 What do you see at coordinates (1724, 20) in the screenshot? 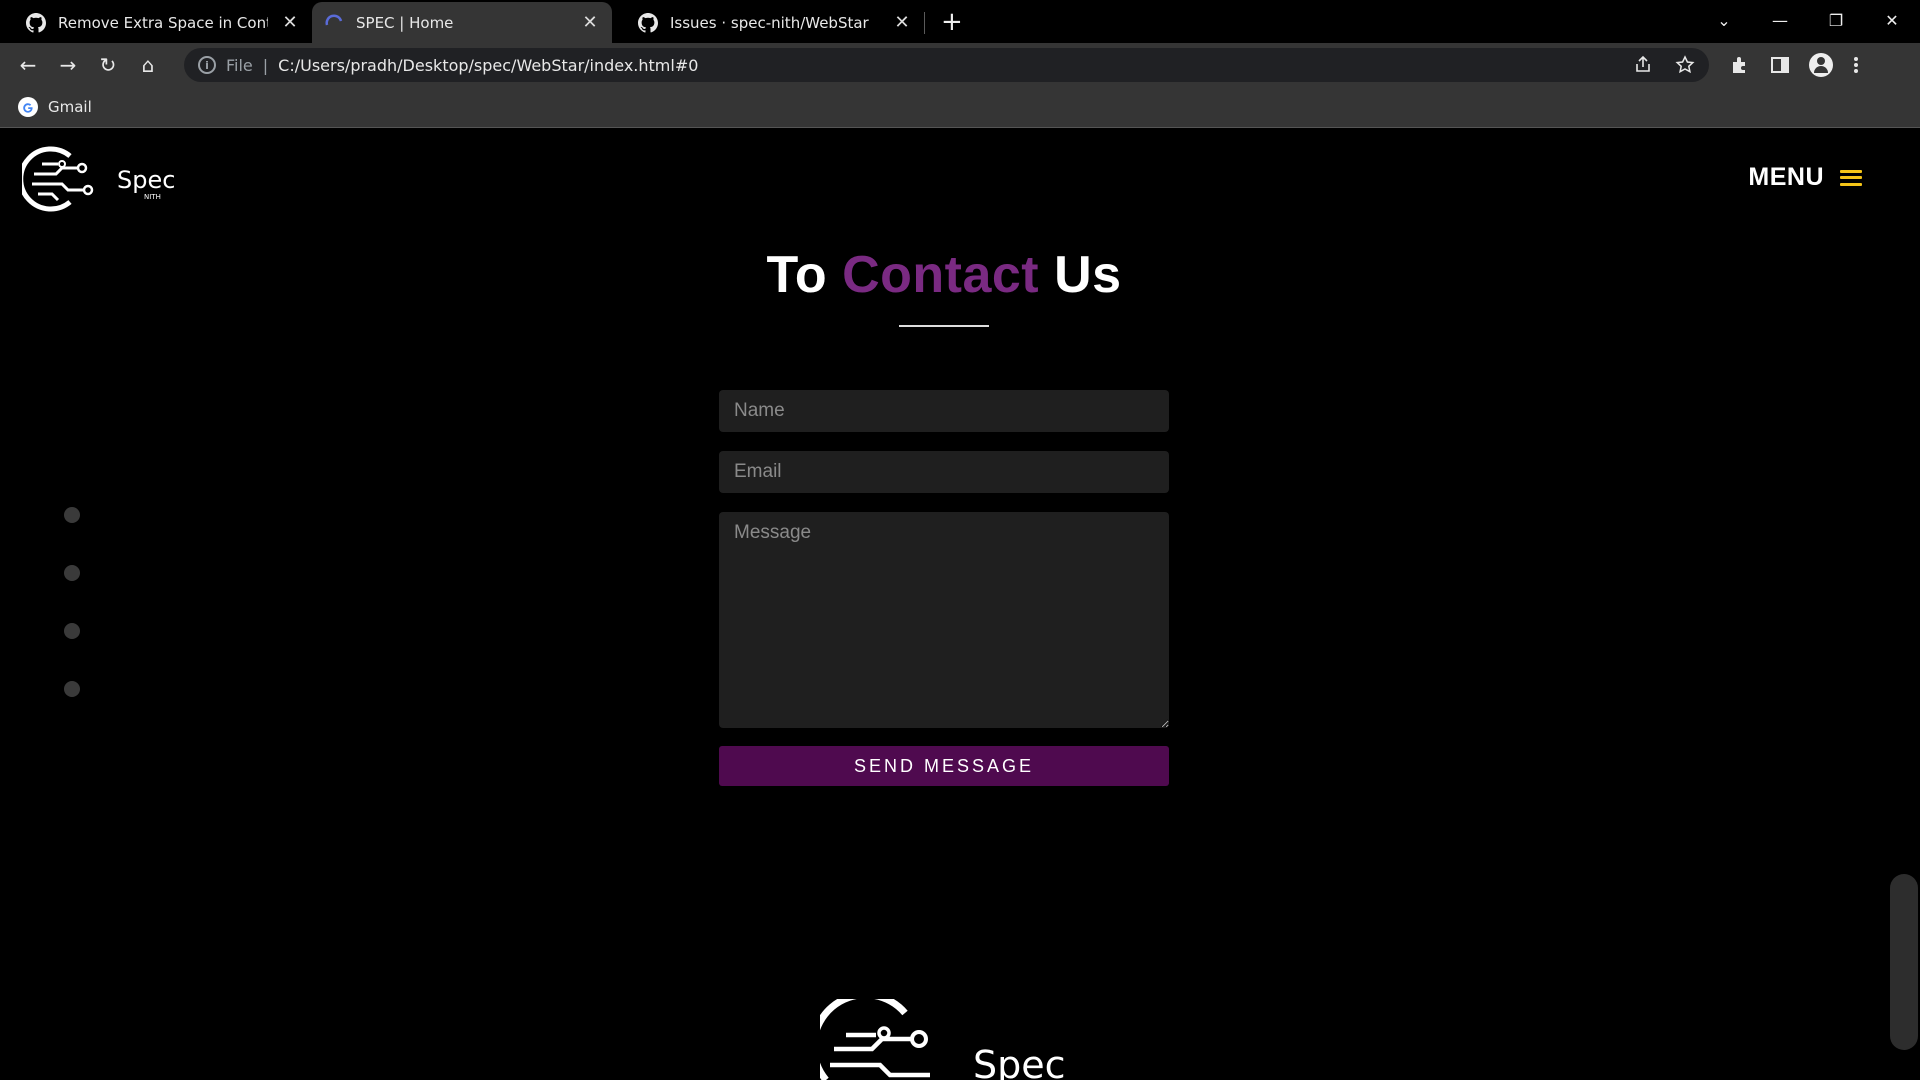
I see `tab-search-icon: ⌄` at bounding box center [1724, 20].